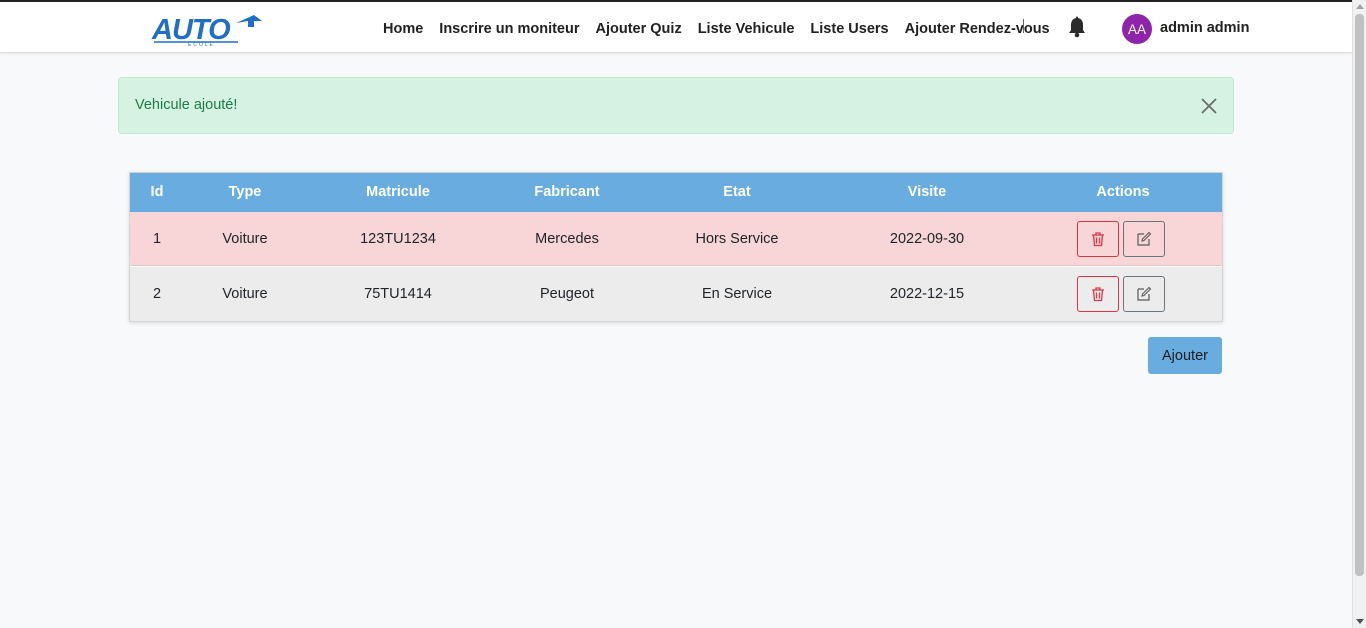 The width and height of the screenshot is (1366, 628). Describe the element at coordinates (737, 294) in the screenshot. I see `cell-etat: En Service` at that location.